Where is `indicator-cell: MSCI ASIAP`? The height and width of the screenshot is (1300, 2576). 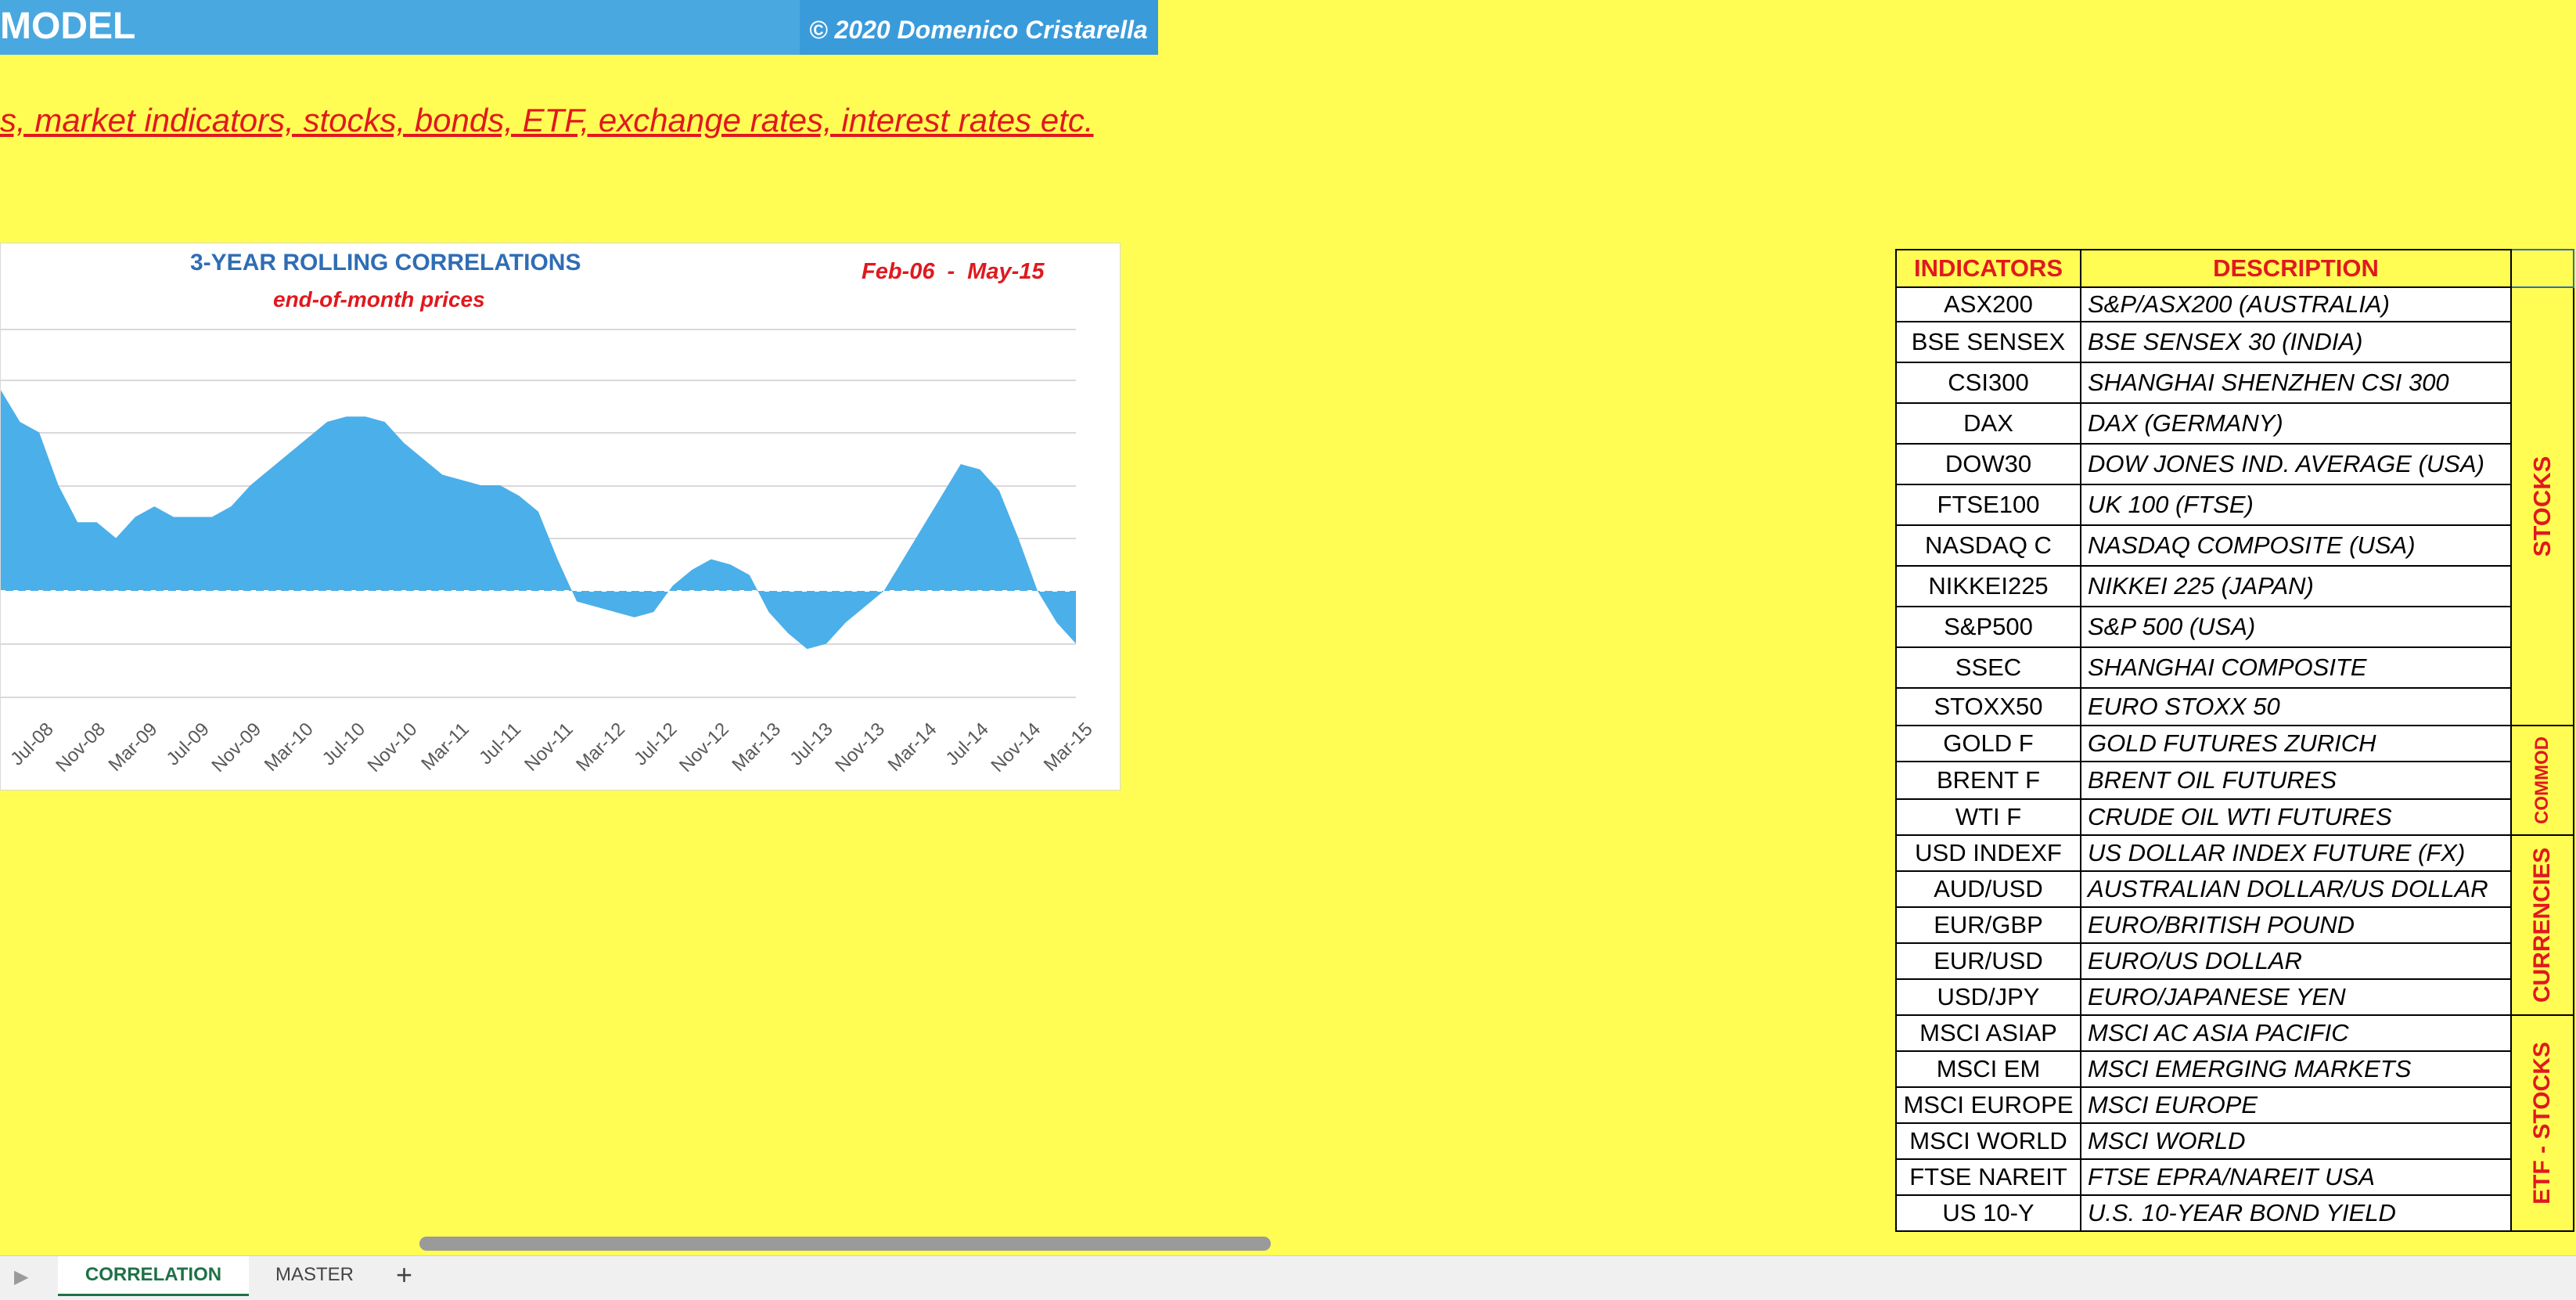
indicator-cell: MSCI ASIAP is located at coordinates (1988, 1033).